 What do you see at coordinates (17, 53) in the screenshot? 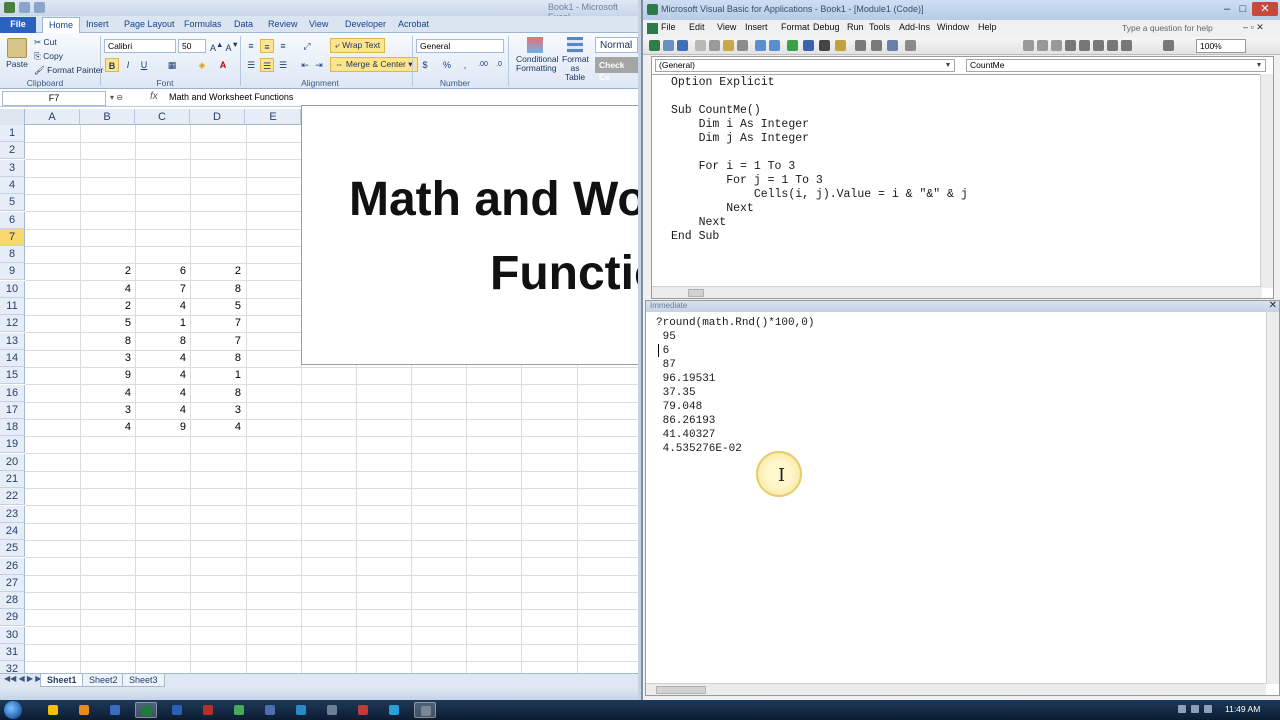
I see `paste-button: Paste` at bounding box center [17, 53].